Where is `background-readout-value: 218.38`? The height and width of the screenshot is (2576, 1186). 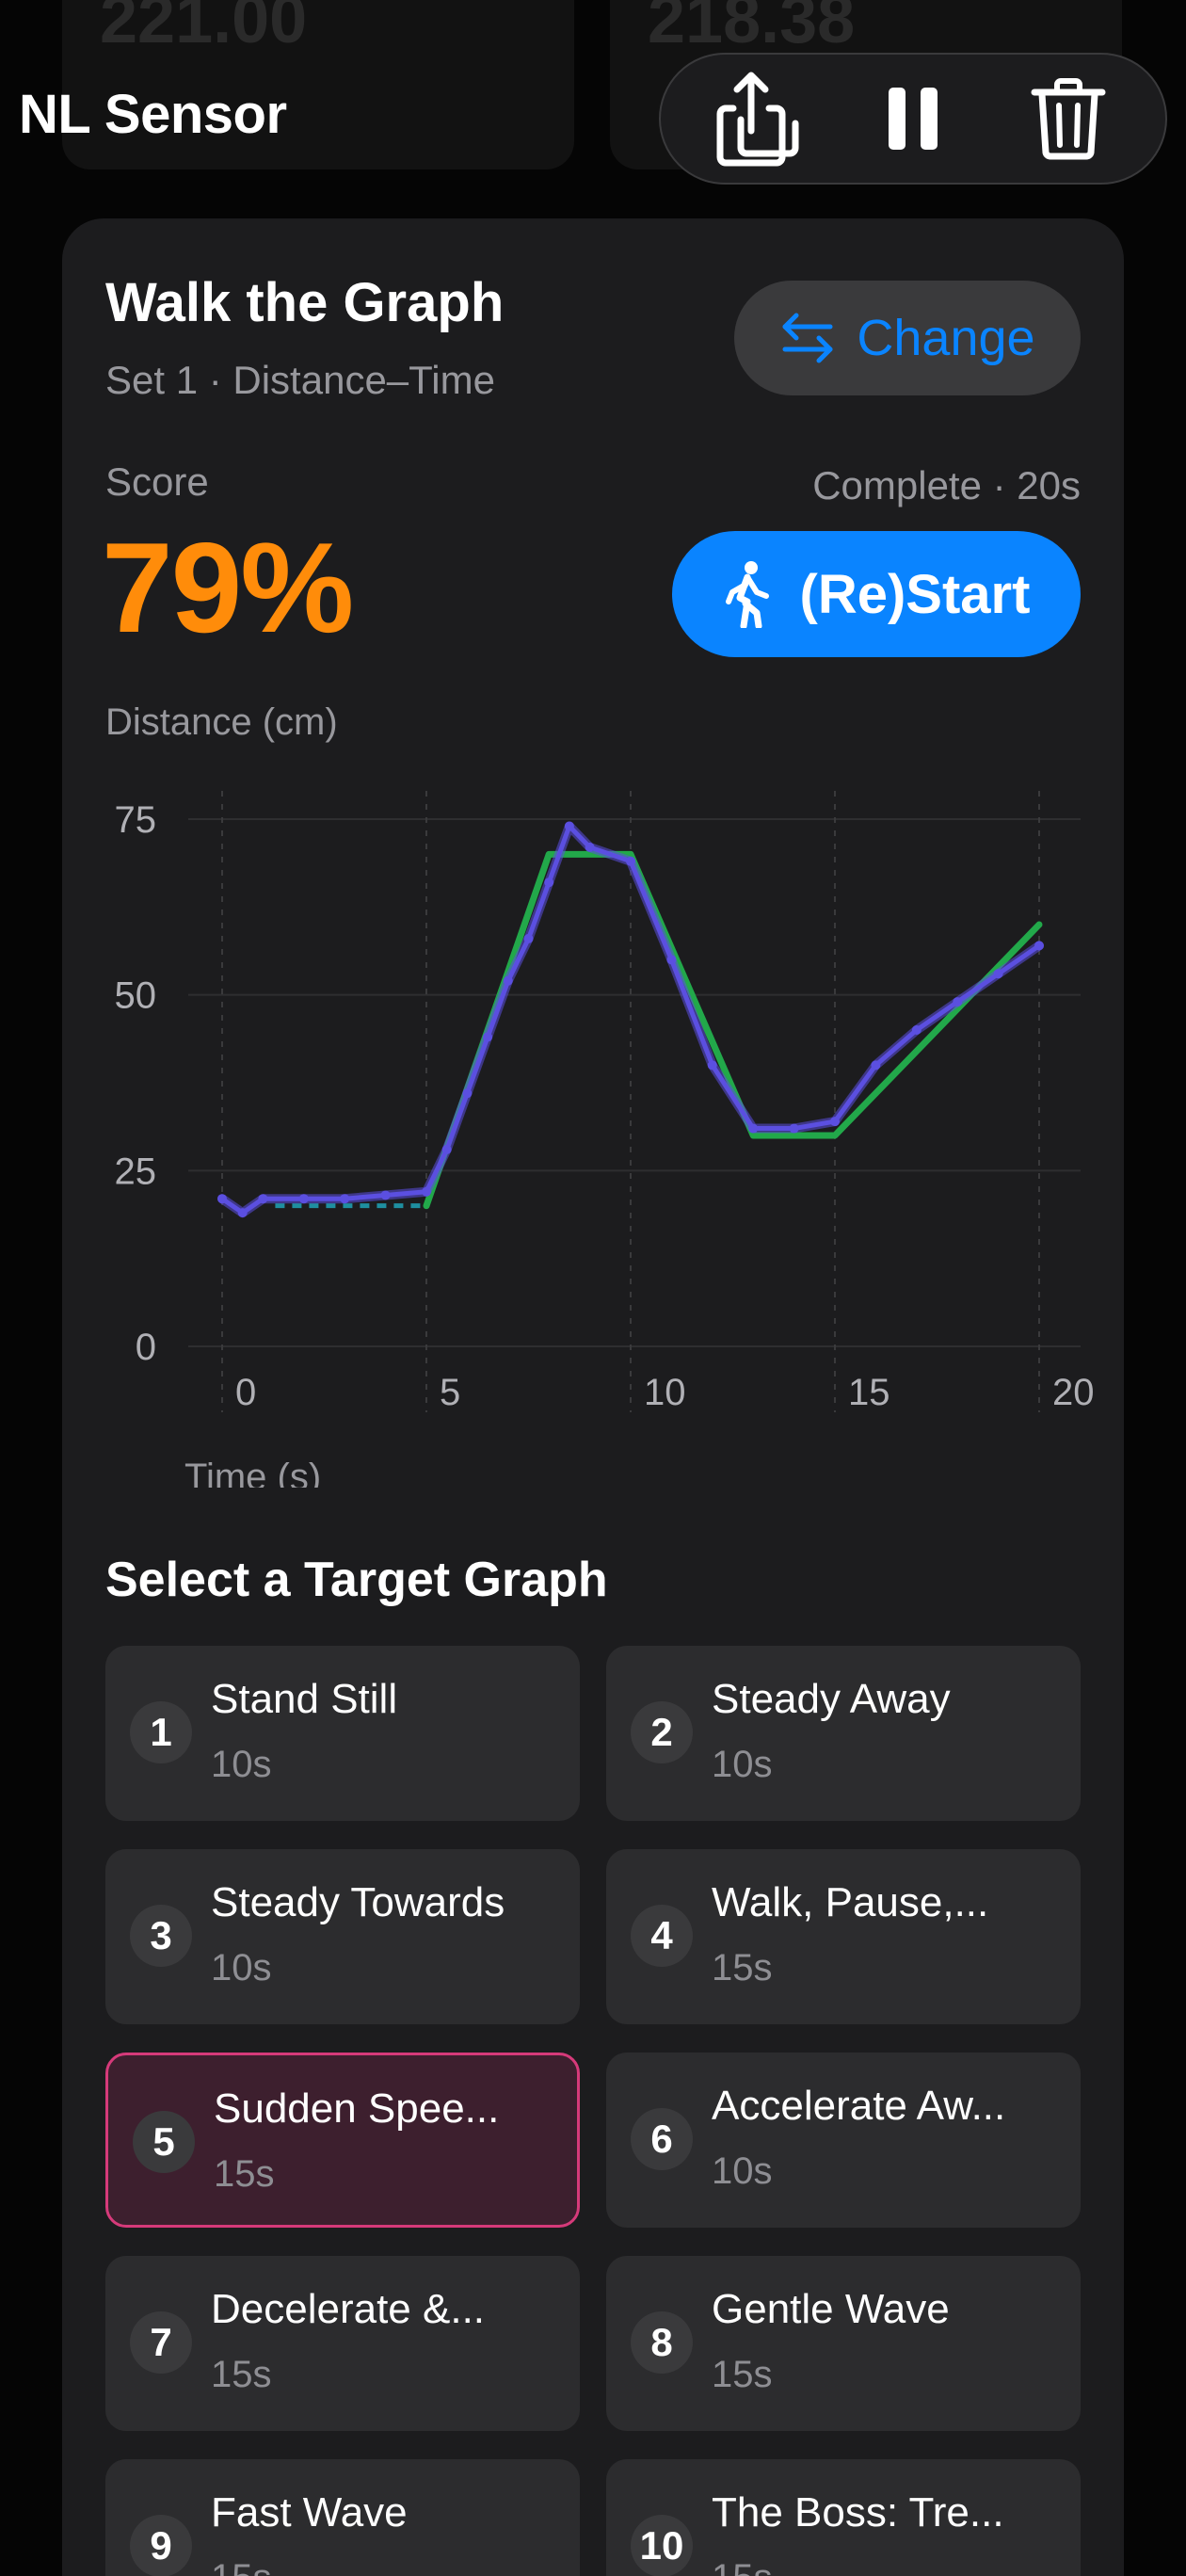
background-readout-value: 218.38 is located at coordinates (752, 28).